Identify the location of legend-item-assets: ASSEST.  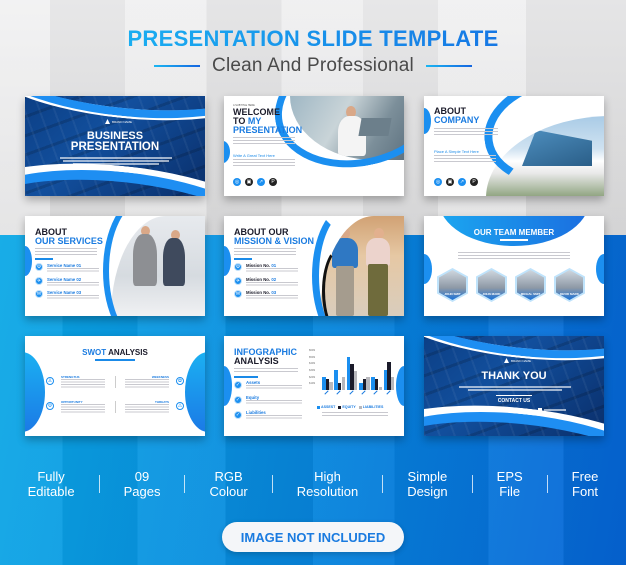
(326, 407).